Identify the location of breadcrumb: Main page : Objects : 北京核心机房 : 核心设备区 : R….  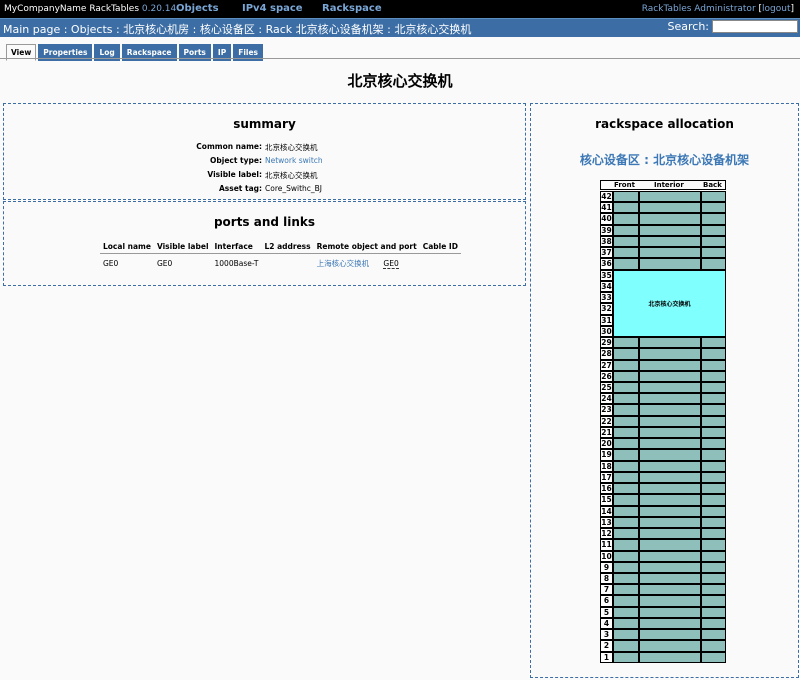
(237, 29).